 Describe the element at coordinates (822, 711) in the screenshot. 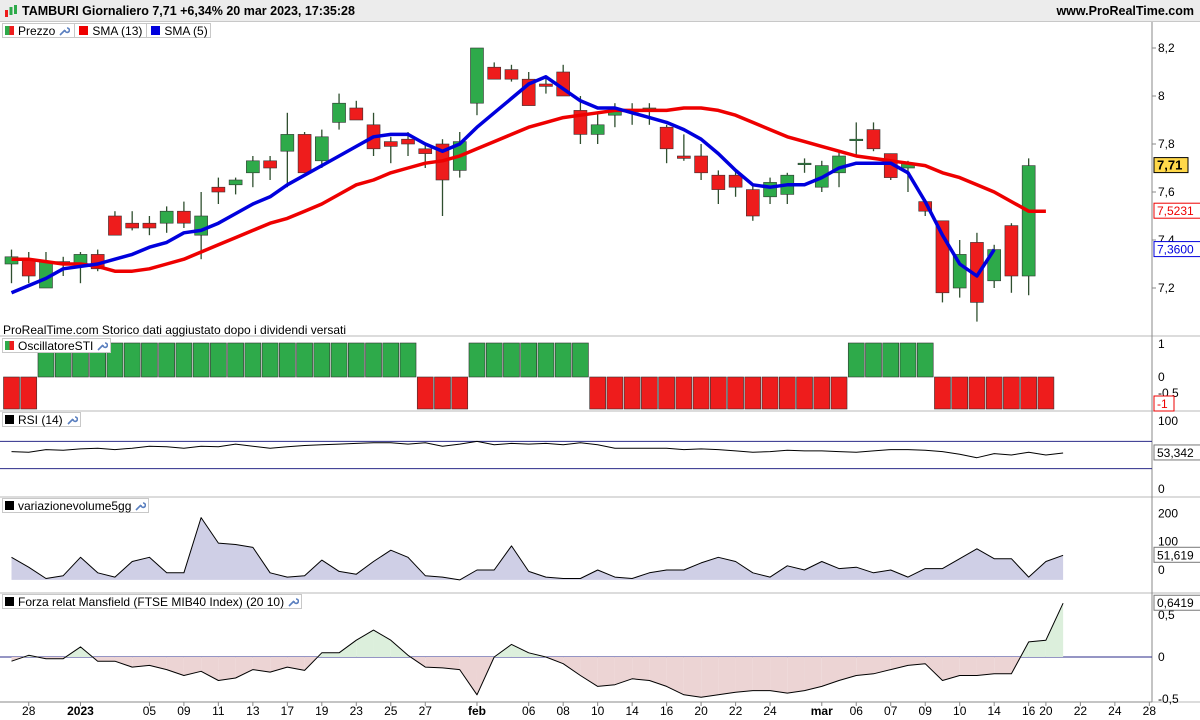

I see `x-tick-label: mar` at that location.